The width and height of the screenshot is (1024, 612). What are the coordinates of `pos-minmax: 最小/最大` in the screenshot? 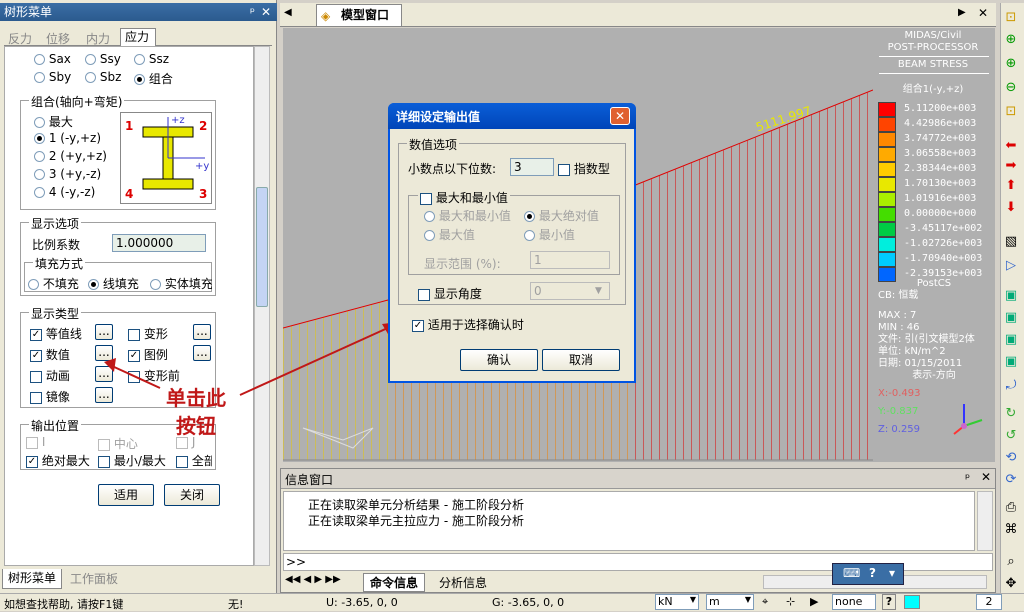 It's located at (132, 460).